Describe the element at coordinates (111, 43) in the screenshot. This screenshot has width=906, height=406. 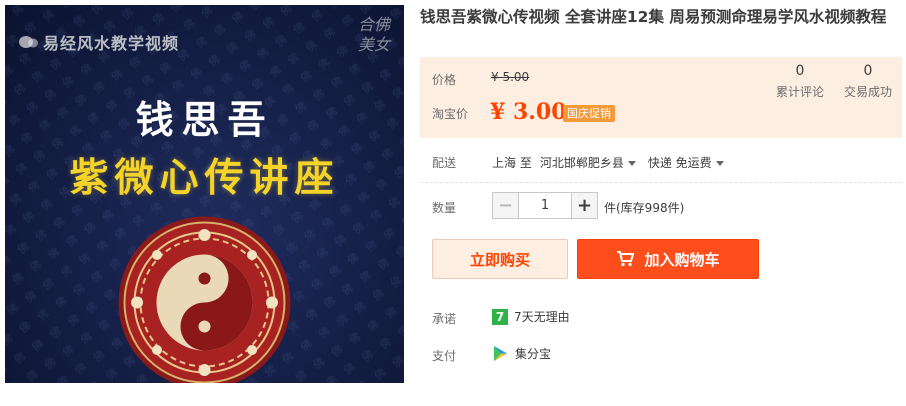
I see `watermark-text: 易经风水教学视频` at that location.